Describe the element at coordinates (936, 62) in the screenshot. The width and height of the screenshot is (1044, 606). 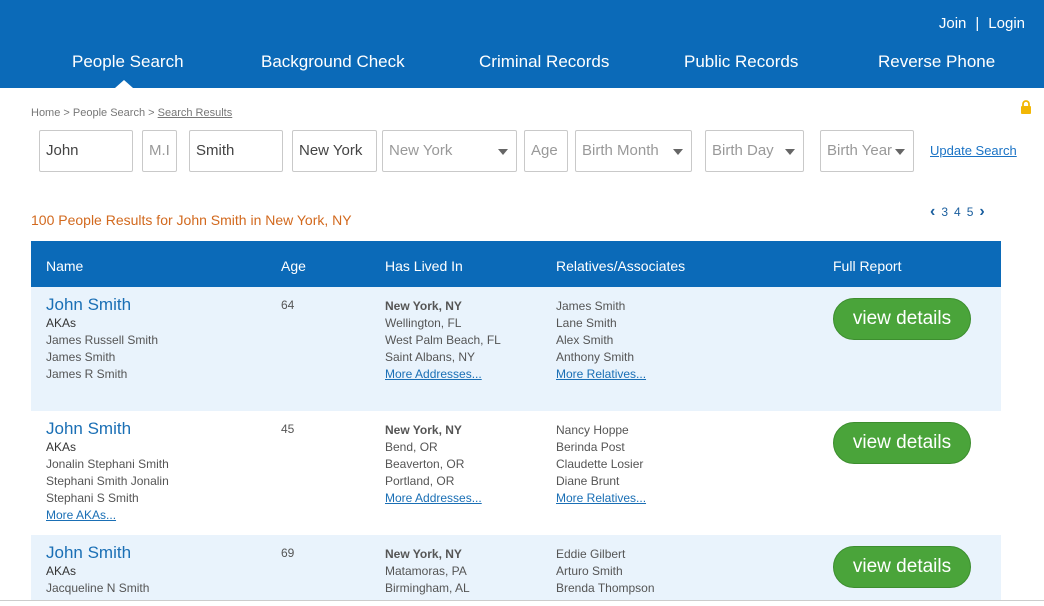
I see `nav-reverse-phone: Reverse Phone` at that location.